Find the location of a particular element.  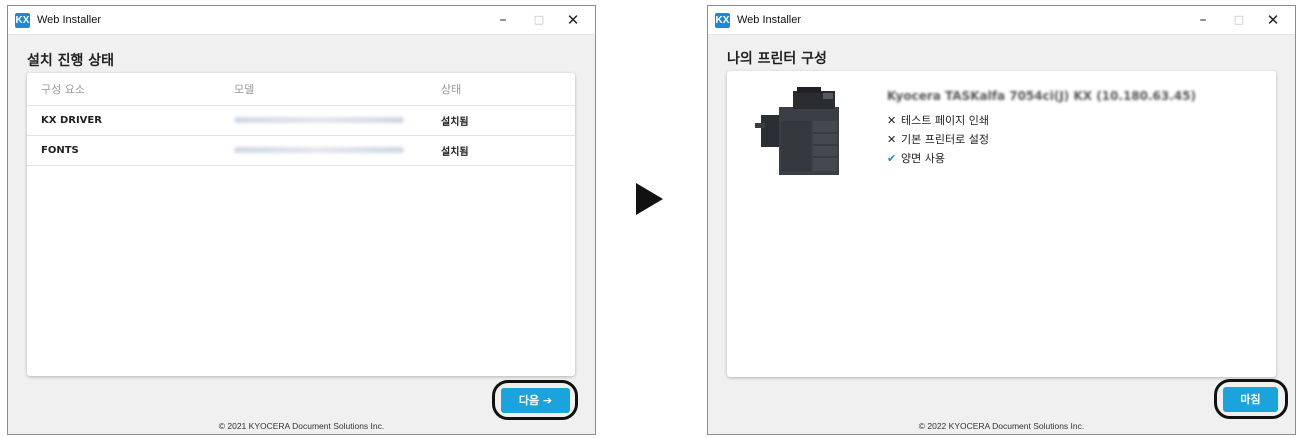

option-label: 양면 사용 is located at coordinates (923, 158).